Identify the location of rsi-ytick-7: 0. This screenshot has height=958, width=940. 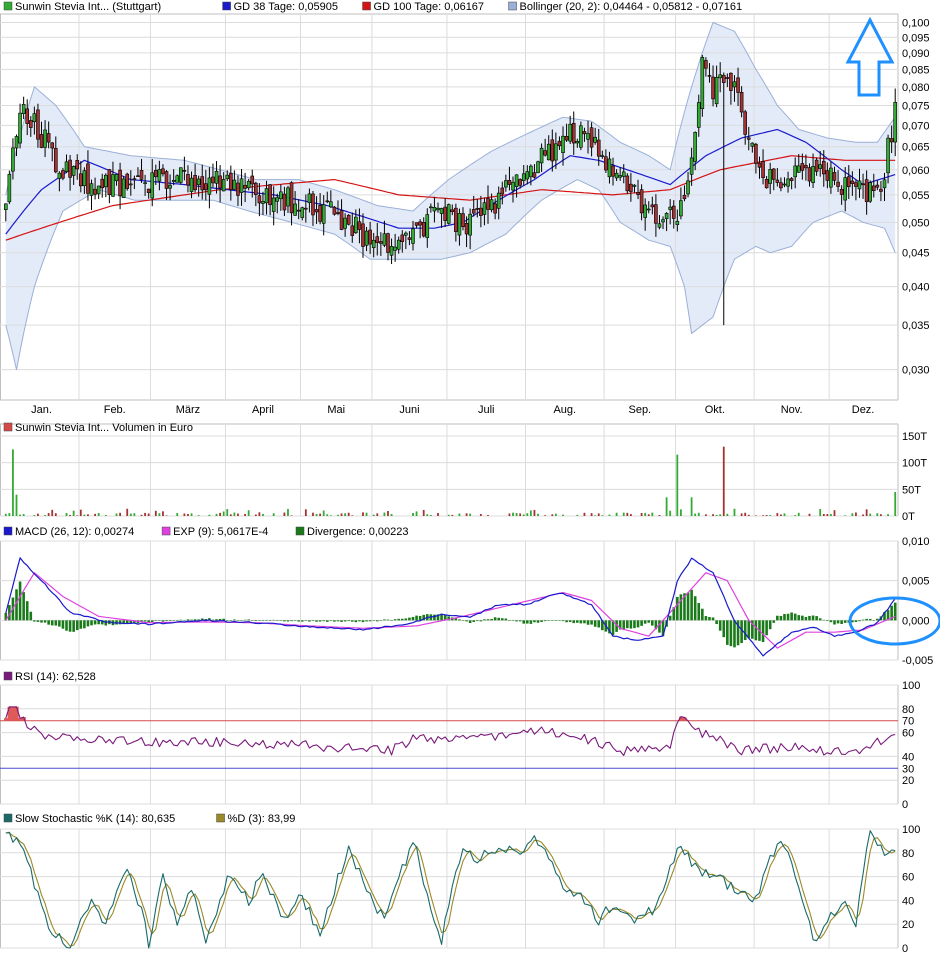
(905, 805).